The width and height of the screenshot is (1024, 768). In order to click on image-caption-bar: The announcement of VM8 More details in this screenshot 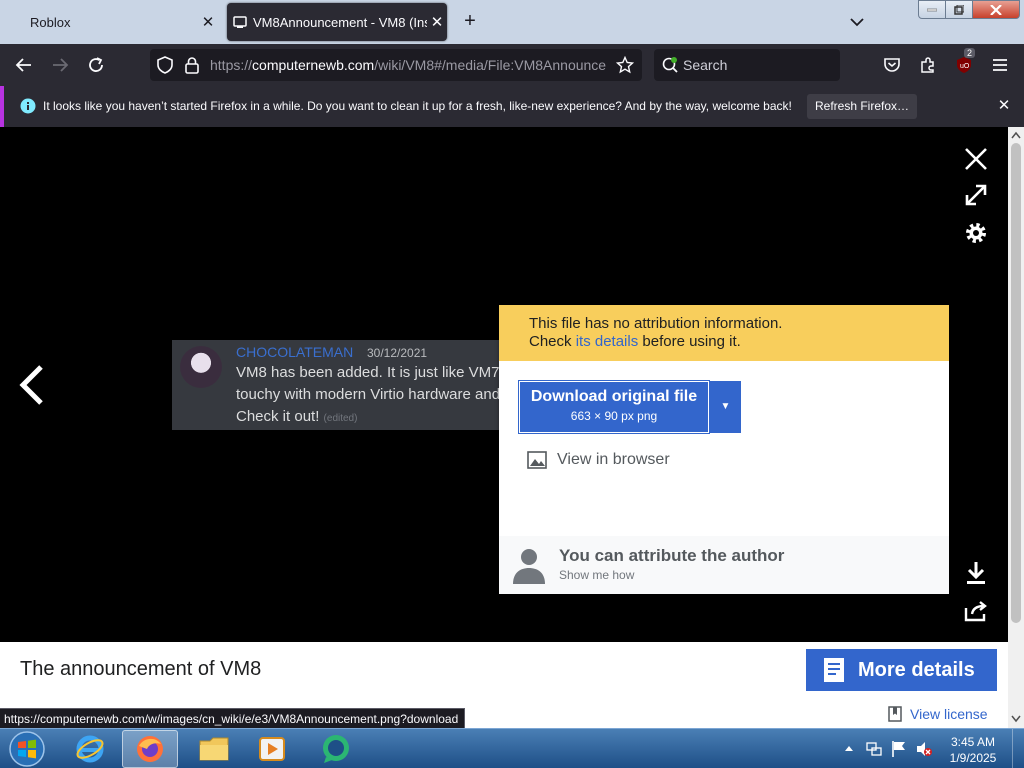, I will do `click(504, 670)`.